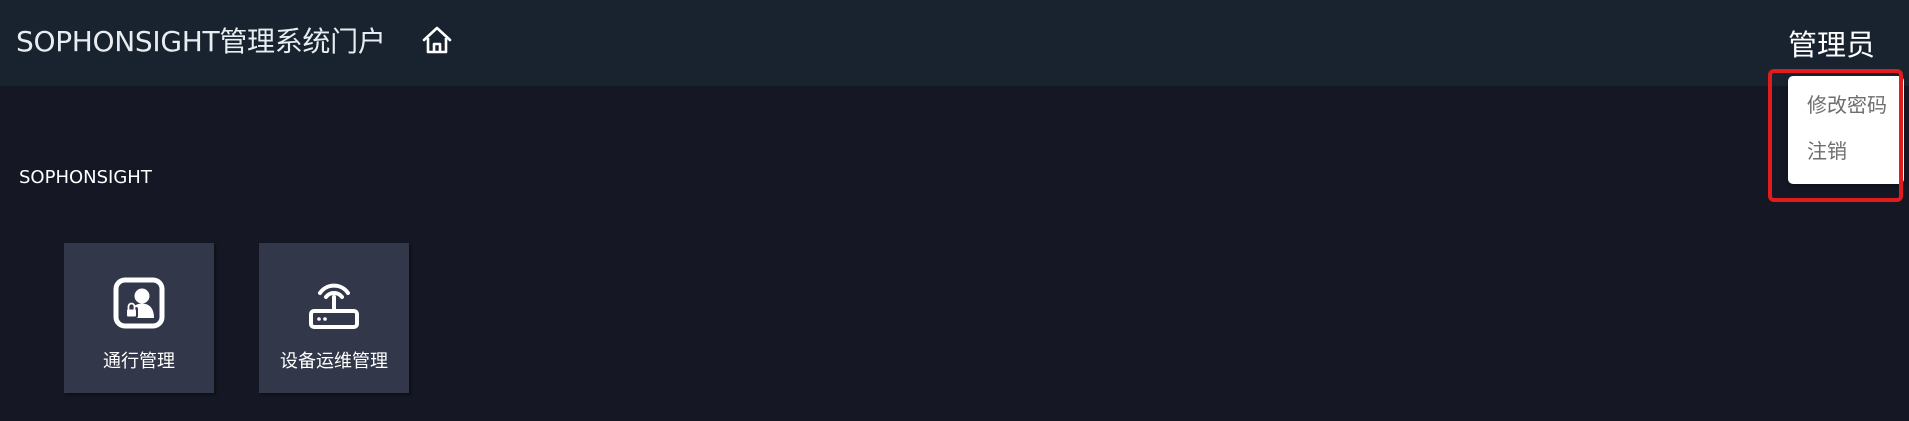 This screenshot has height=421, width=1909. I want to click on section-label: SOPHONSIGHT, so click(85, 177).